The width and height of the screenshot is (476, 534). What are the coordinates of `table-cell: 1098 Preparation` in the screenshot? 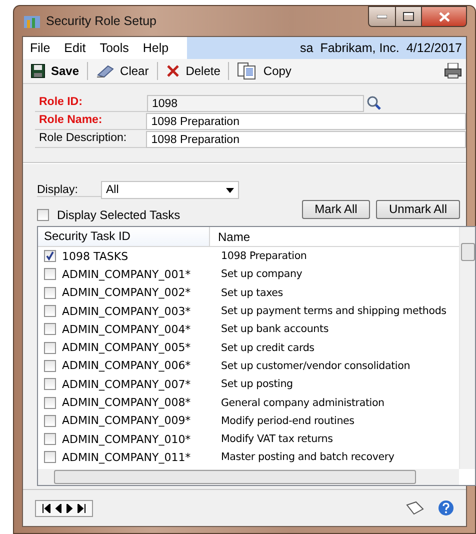 It's located at (264, 256).